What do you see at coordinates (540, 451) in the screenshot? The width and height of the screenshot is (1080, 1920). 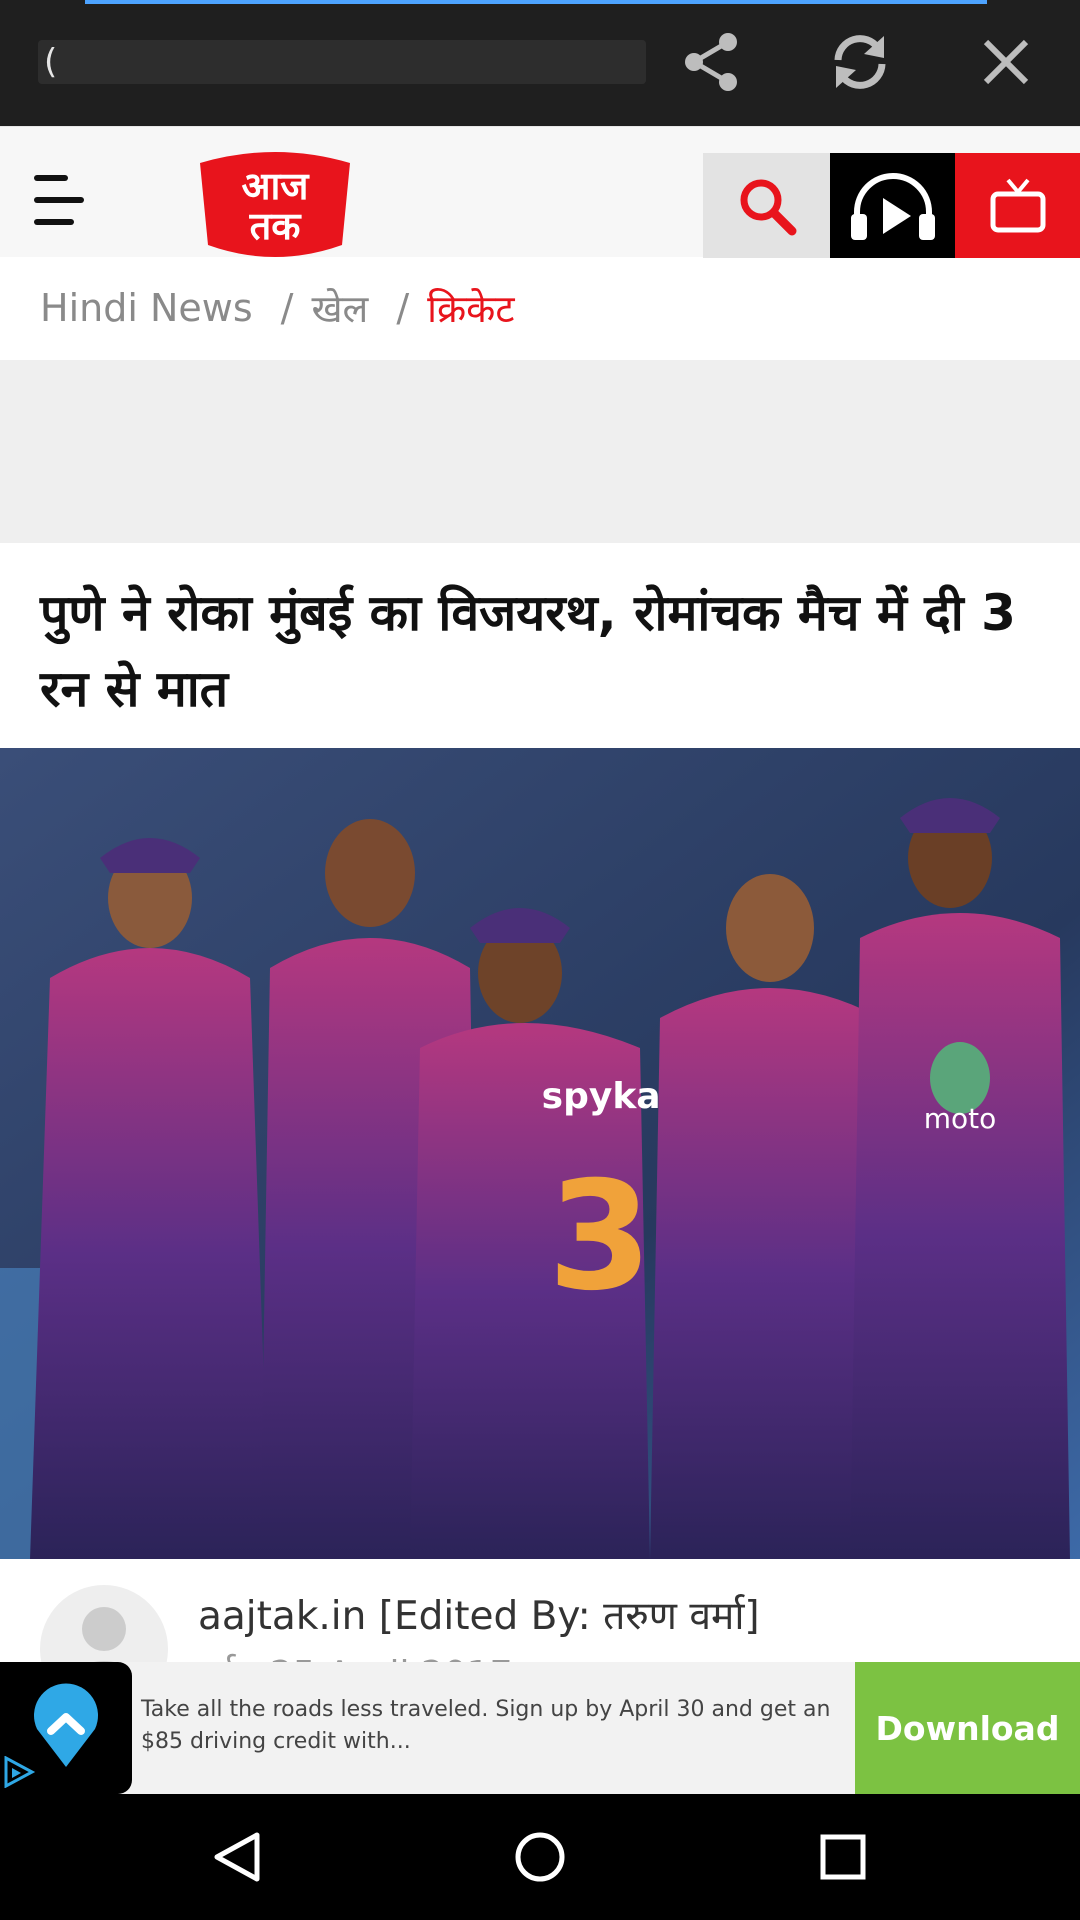 I see `ad-placeholder` at bounding box center [540, 451].